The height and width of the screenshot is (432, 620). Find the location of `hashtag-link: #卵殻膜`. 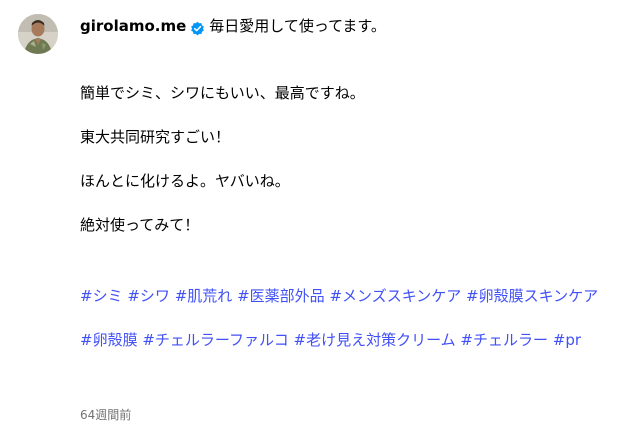

hashtag-link: #卵殻膜 is located at coordinates (109, 340).